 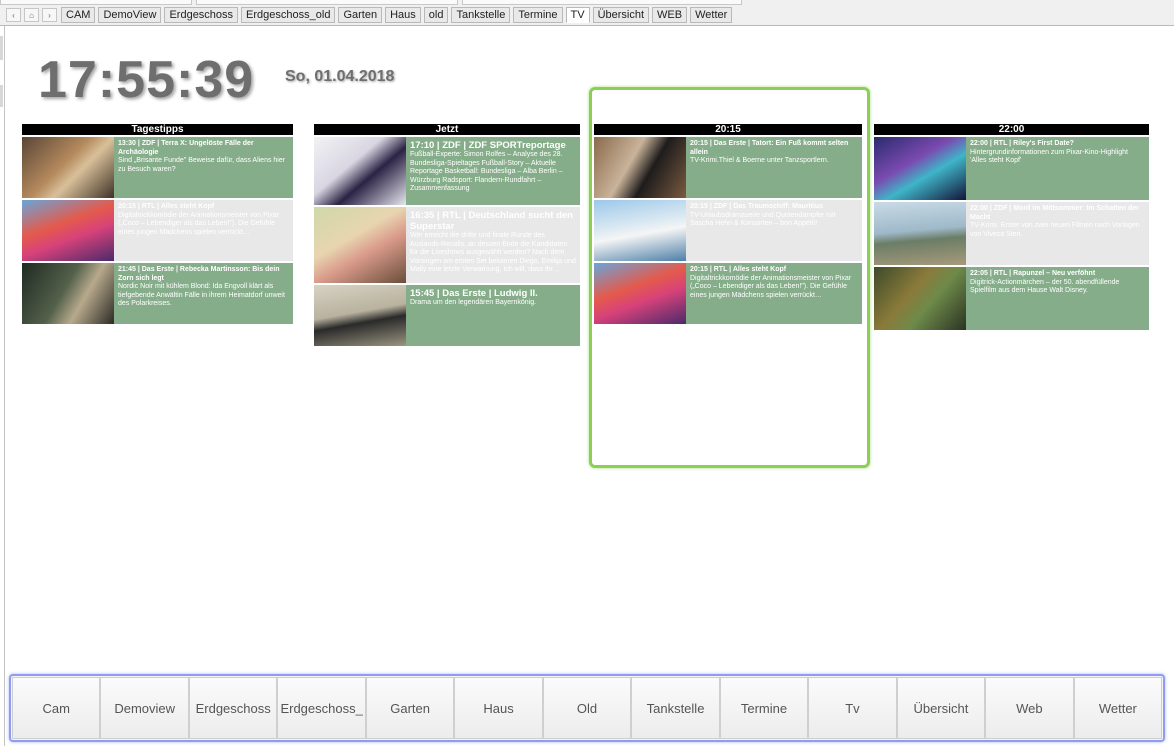 I want to click on nav-web-button: Web, so click(x=1029, y=708).